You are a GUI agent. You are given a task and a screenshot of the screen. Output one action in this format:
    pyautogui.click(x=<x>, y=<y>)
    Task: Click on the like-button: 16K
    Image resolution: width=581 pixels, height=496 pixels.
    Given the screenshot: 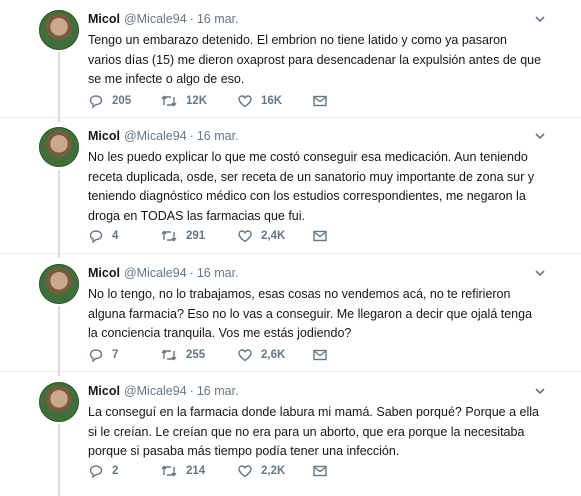 What is the action you would take?
    pyautogui.click(x=259, y=101)
    